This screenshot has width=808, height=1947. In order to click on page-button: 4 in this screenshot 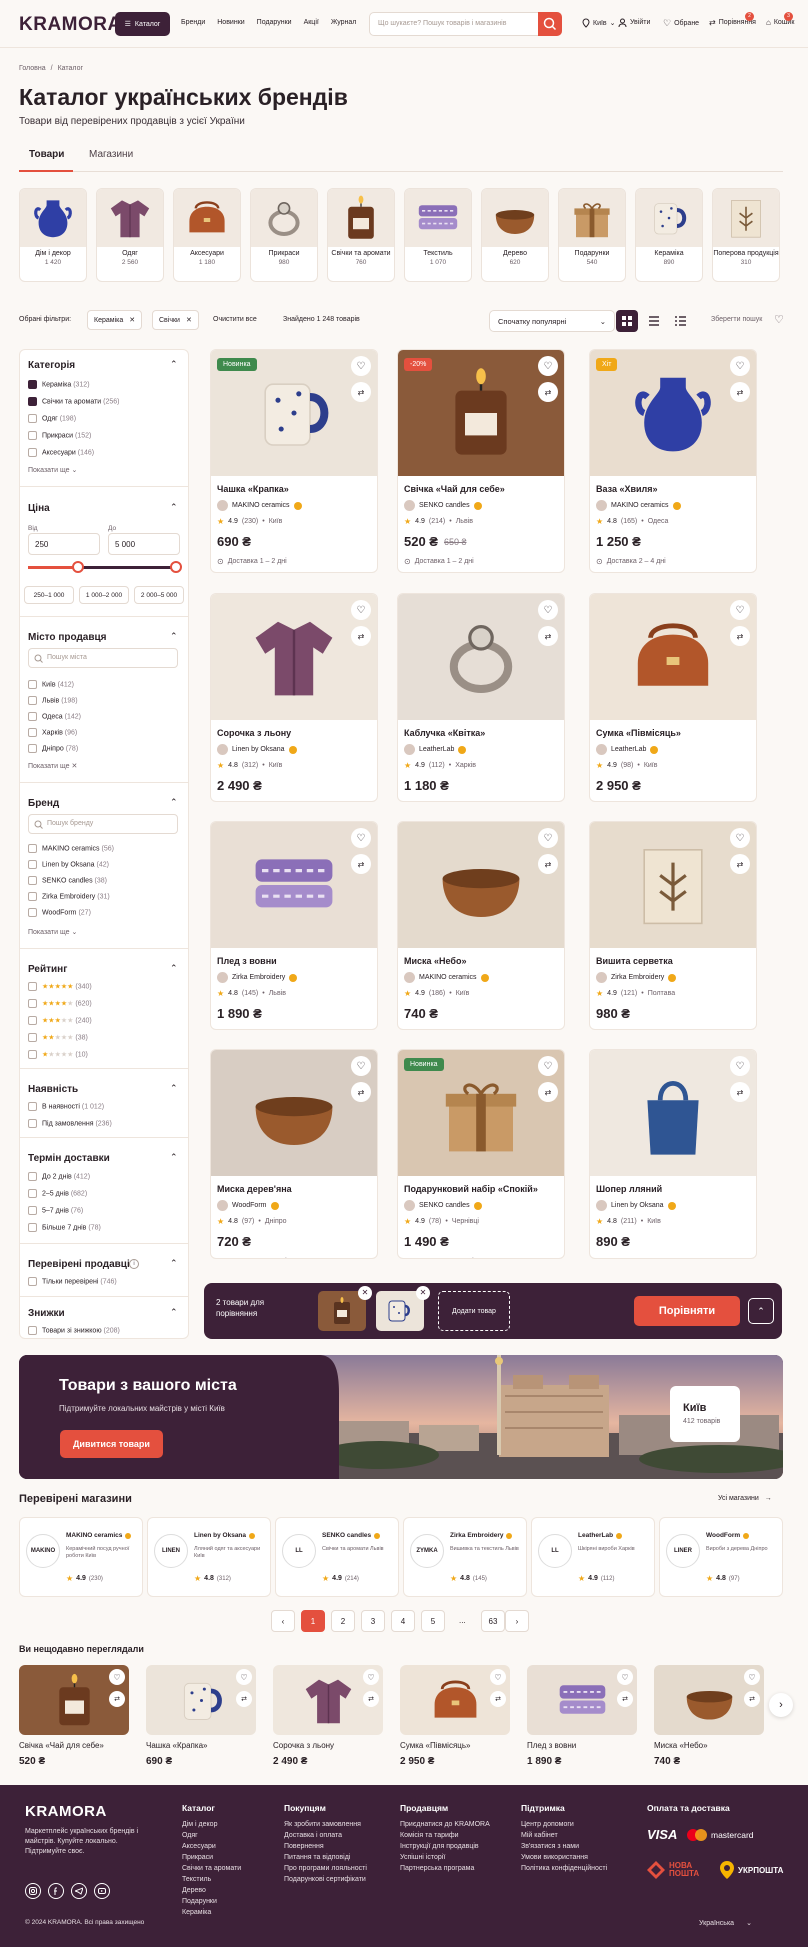, I will do `click(403, 1621)`.